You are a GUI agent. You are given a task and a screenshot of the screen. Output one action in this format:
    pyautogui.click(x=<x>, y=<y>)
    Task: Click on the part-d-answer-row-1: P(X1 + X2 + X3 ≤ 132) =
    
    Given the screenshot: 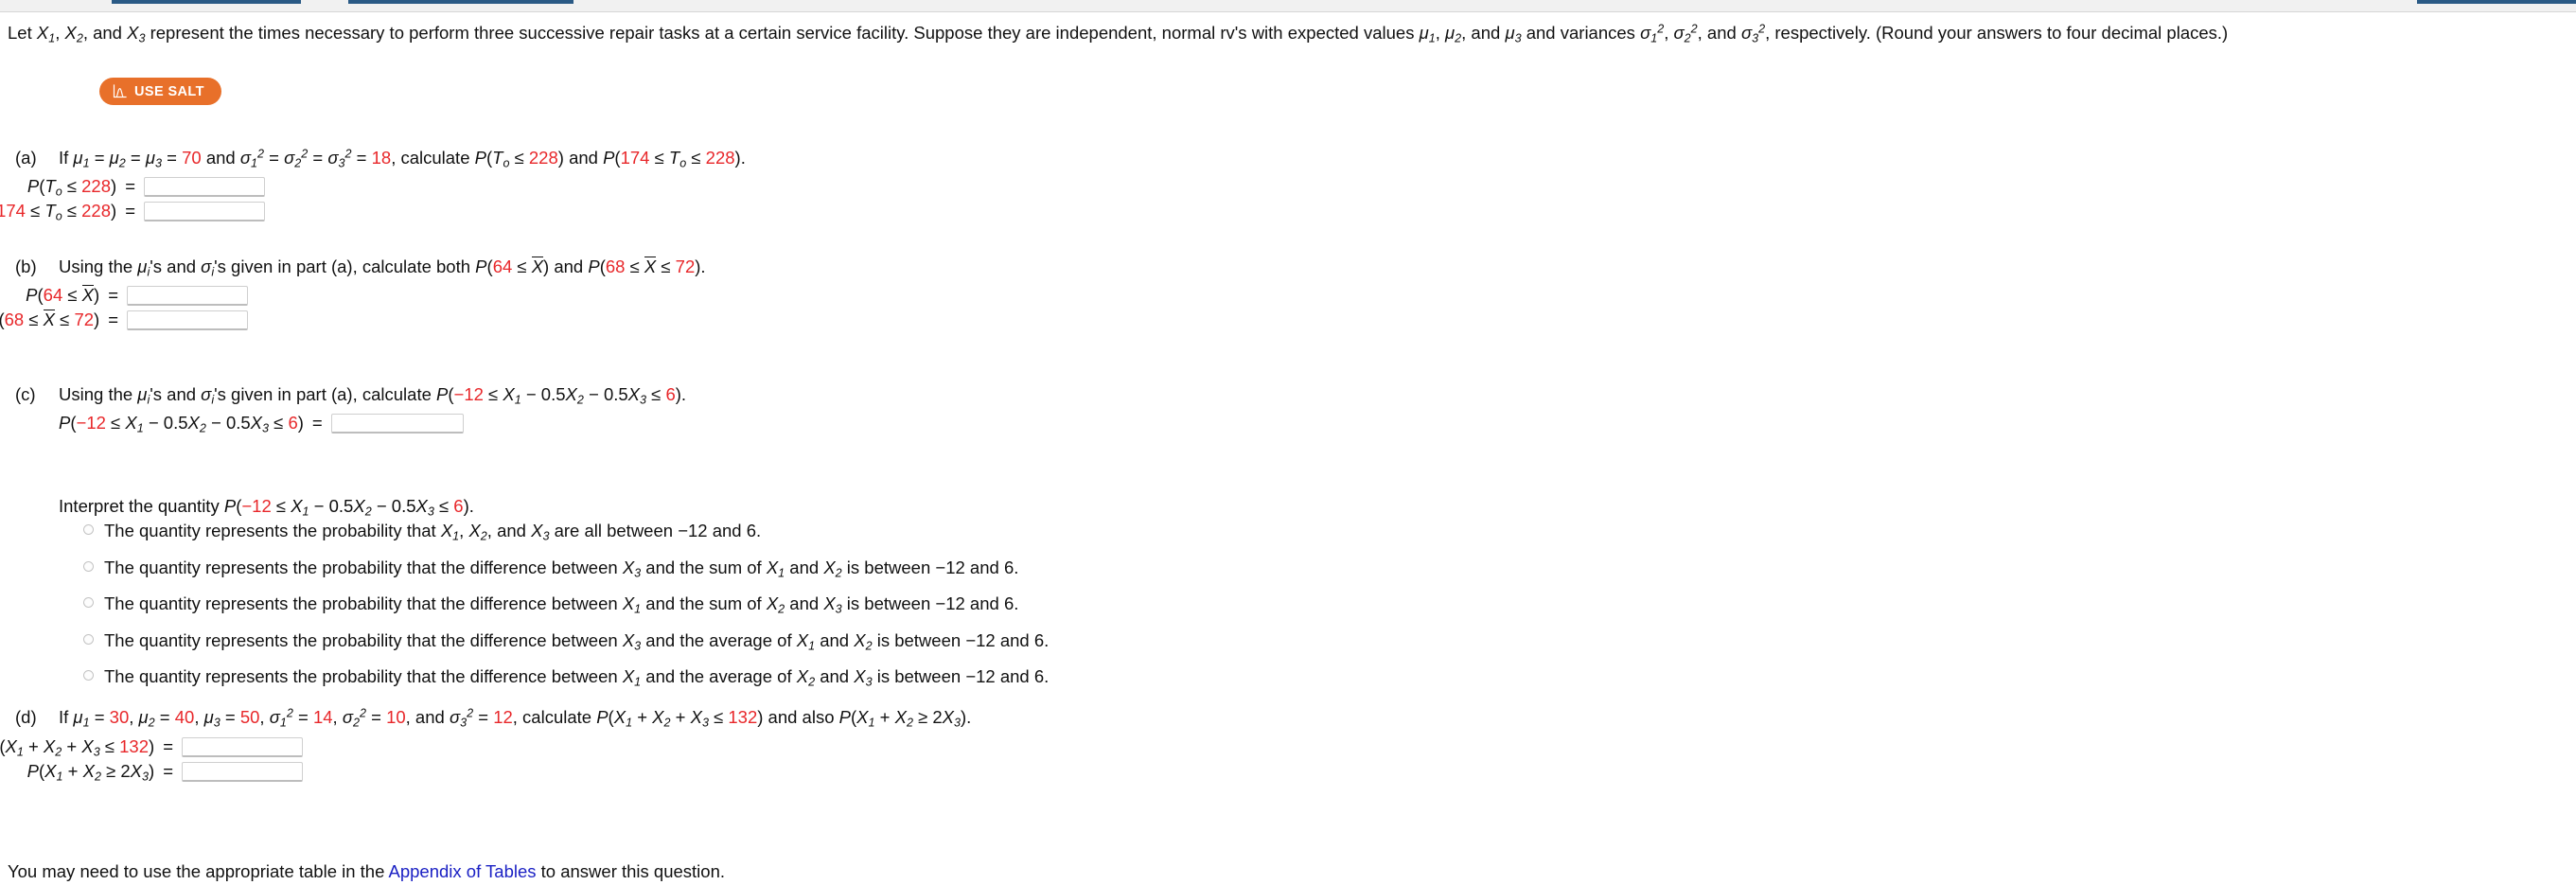 What is the action you would take?
    pyautogui.click(x=151, y=747)
    